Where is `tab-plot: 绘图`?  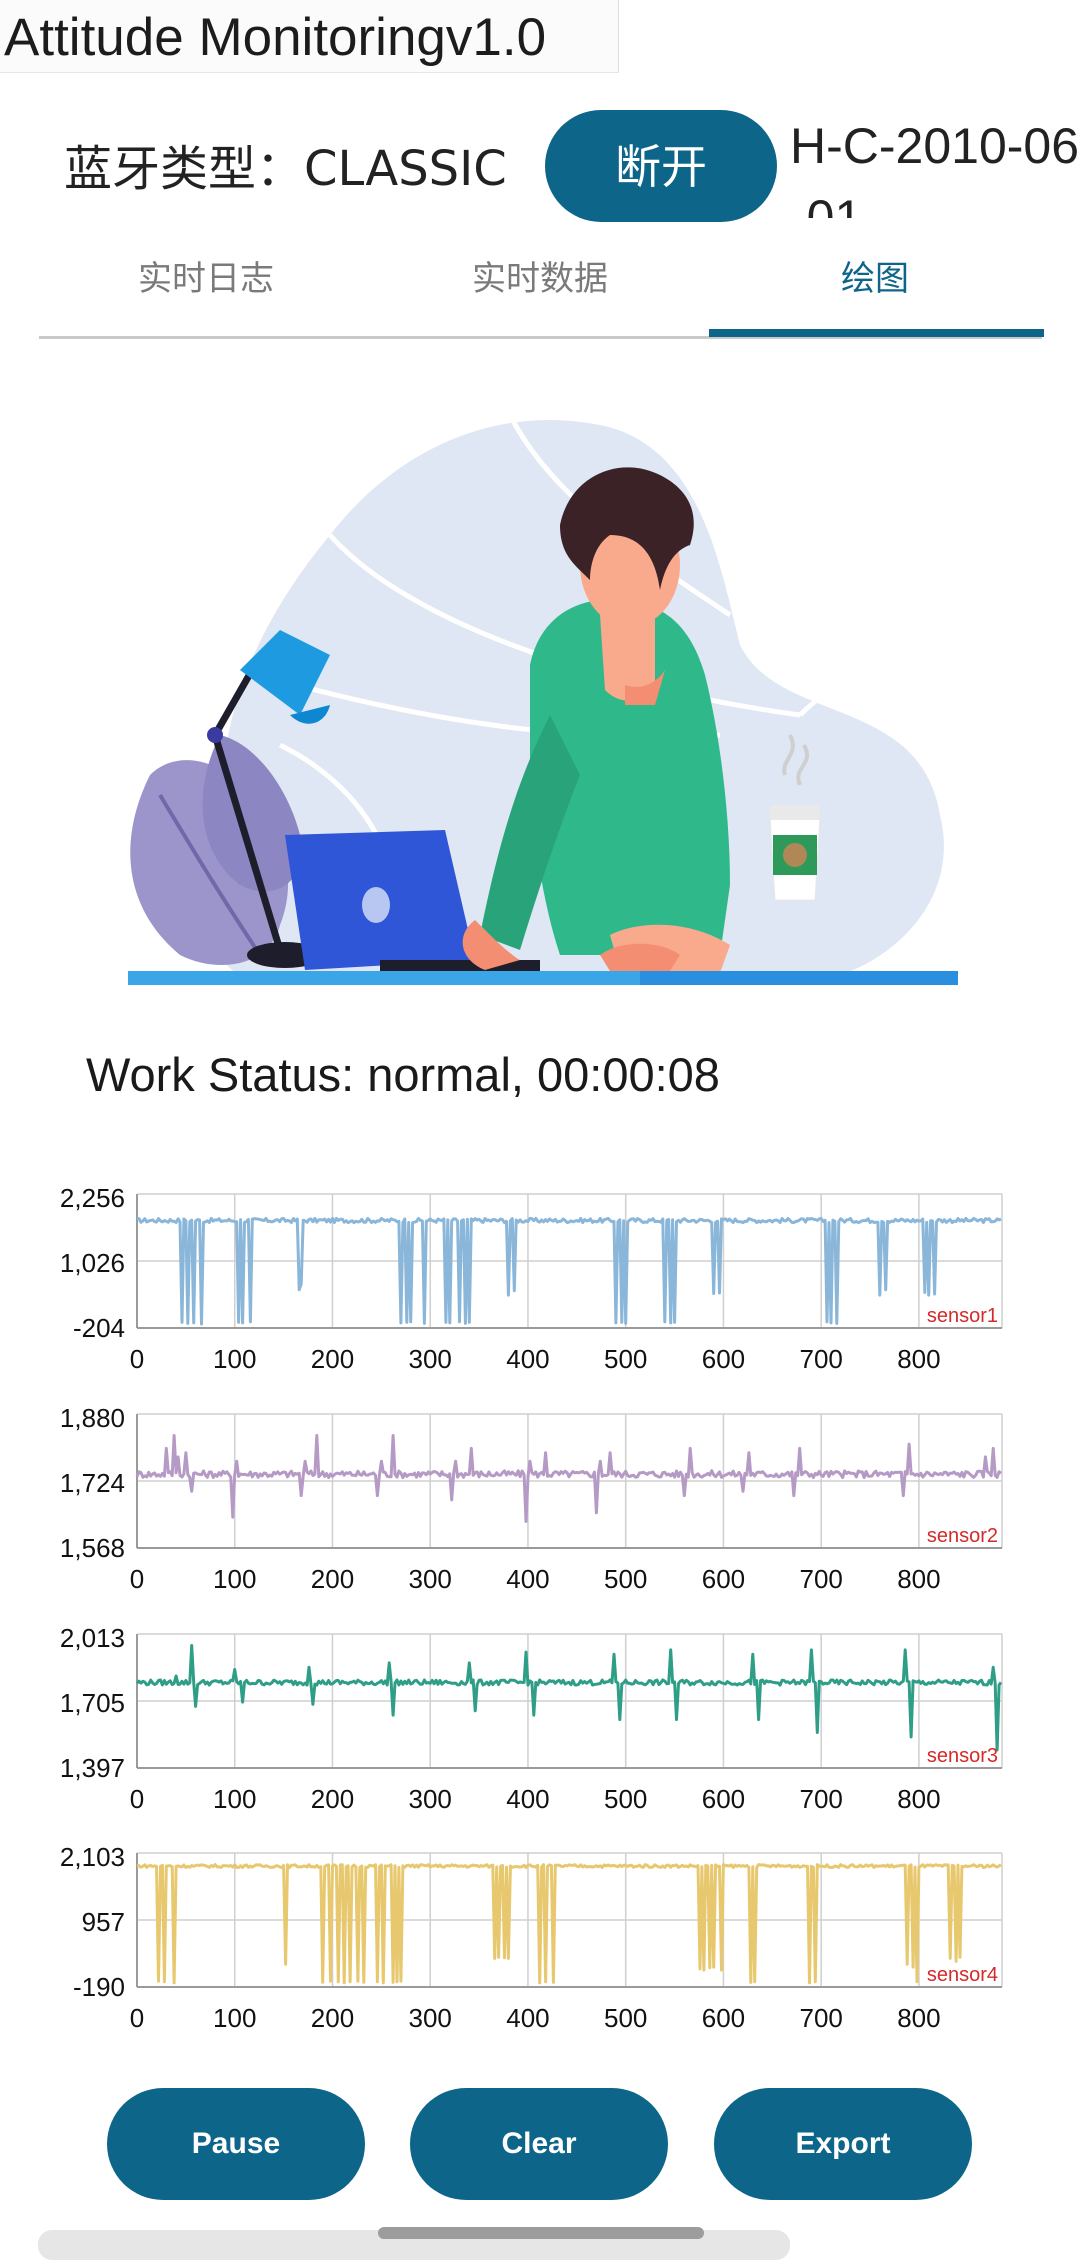
tab-plot: 绘图 is located at coordinates (875, 279).